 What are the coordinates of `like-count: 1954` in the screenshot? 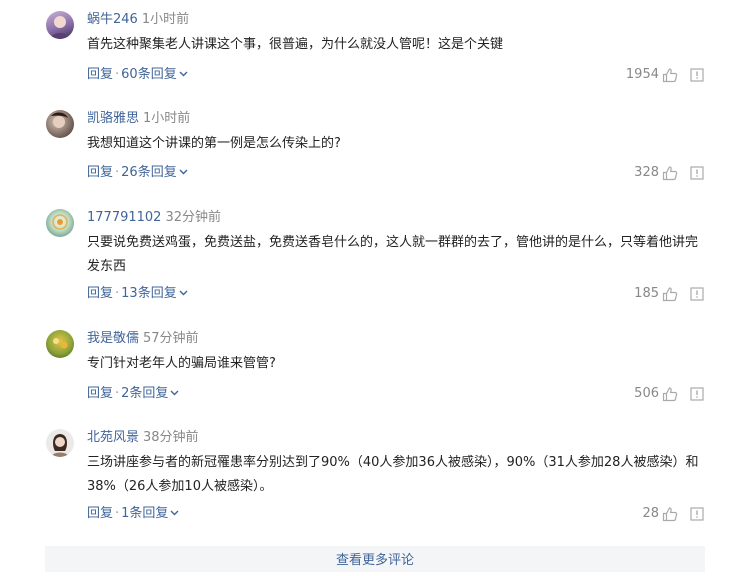 It's located at (642, 74).